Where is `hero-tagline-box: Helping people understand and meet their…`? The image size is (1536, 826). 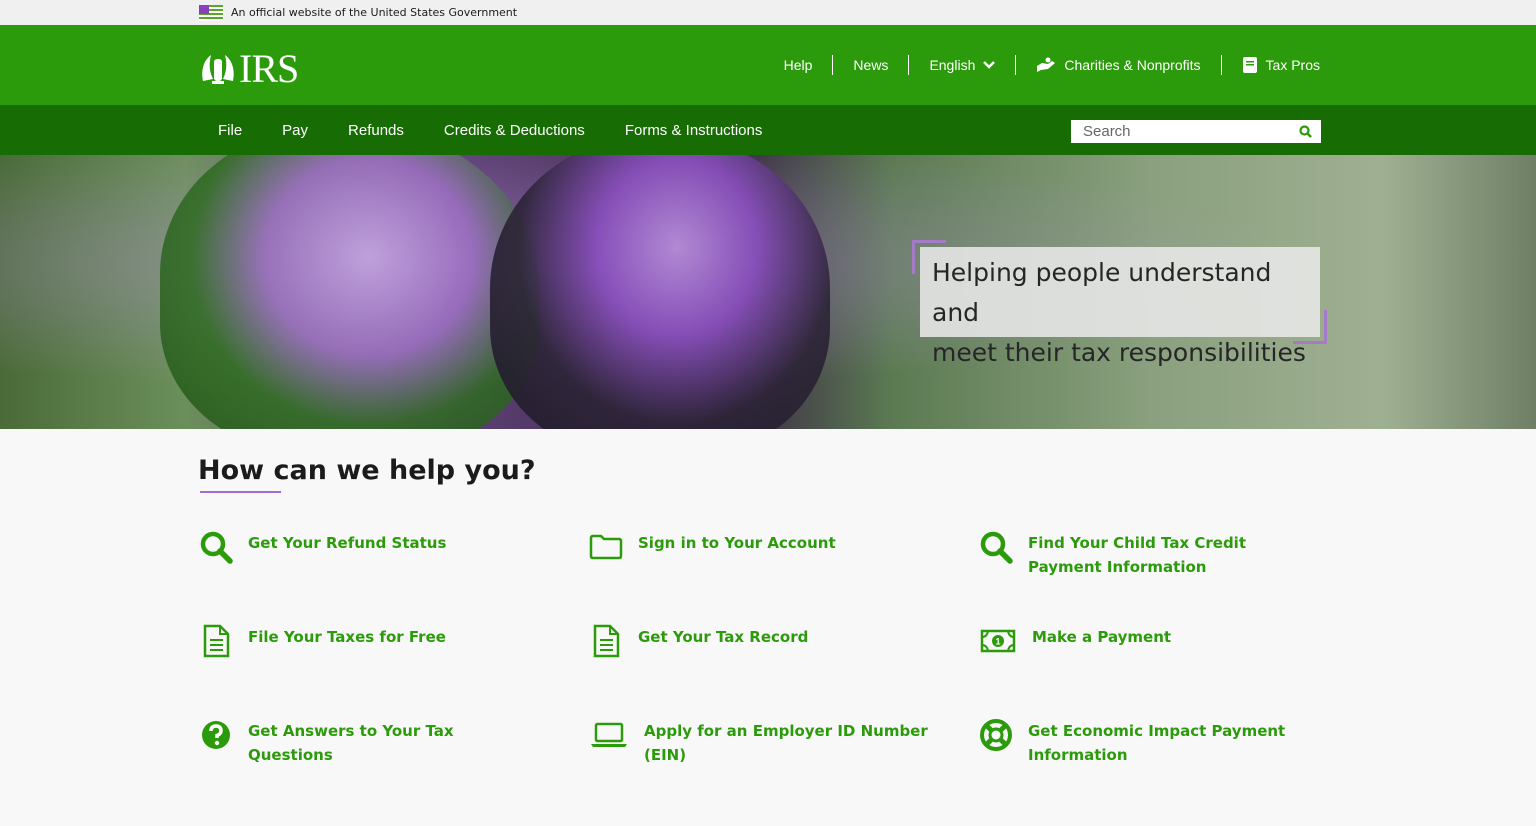 hero-tagline-box: Helping people understand and meet their… is located at coordinates (1120, 307).